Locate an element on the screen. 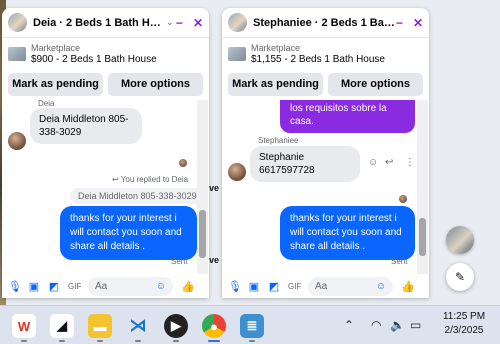 This screenshot has height=344, width=500. clock-date: 2/3/2025 is located at coordinates (464, 330).